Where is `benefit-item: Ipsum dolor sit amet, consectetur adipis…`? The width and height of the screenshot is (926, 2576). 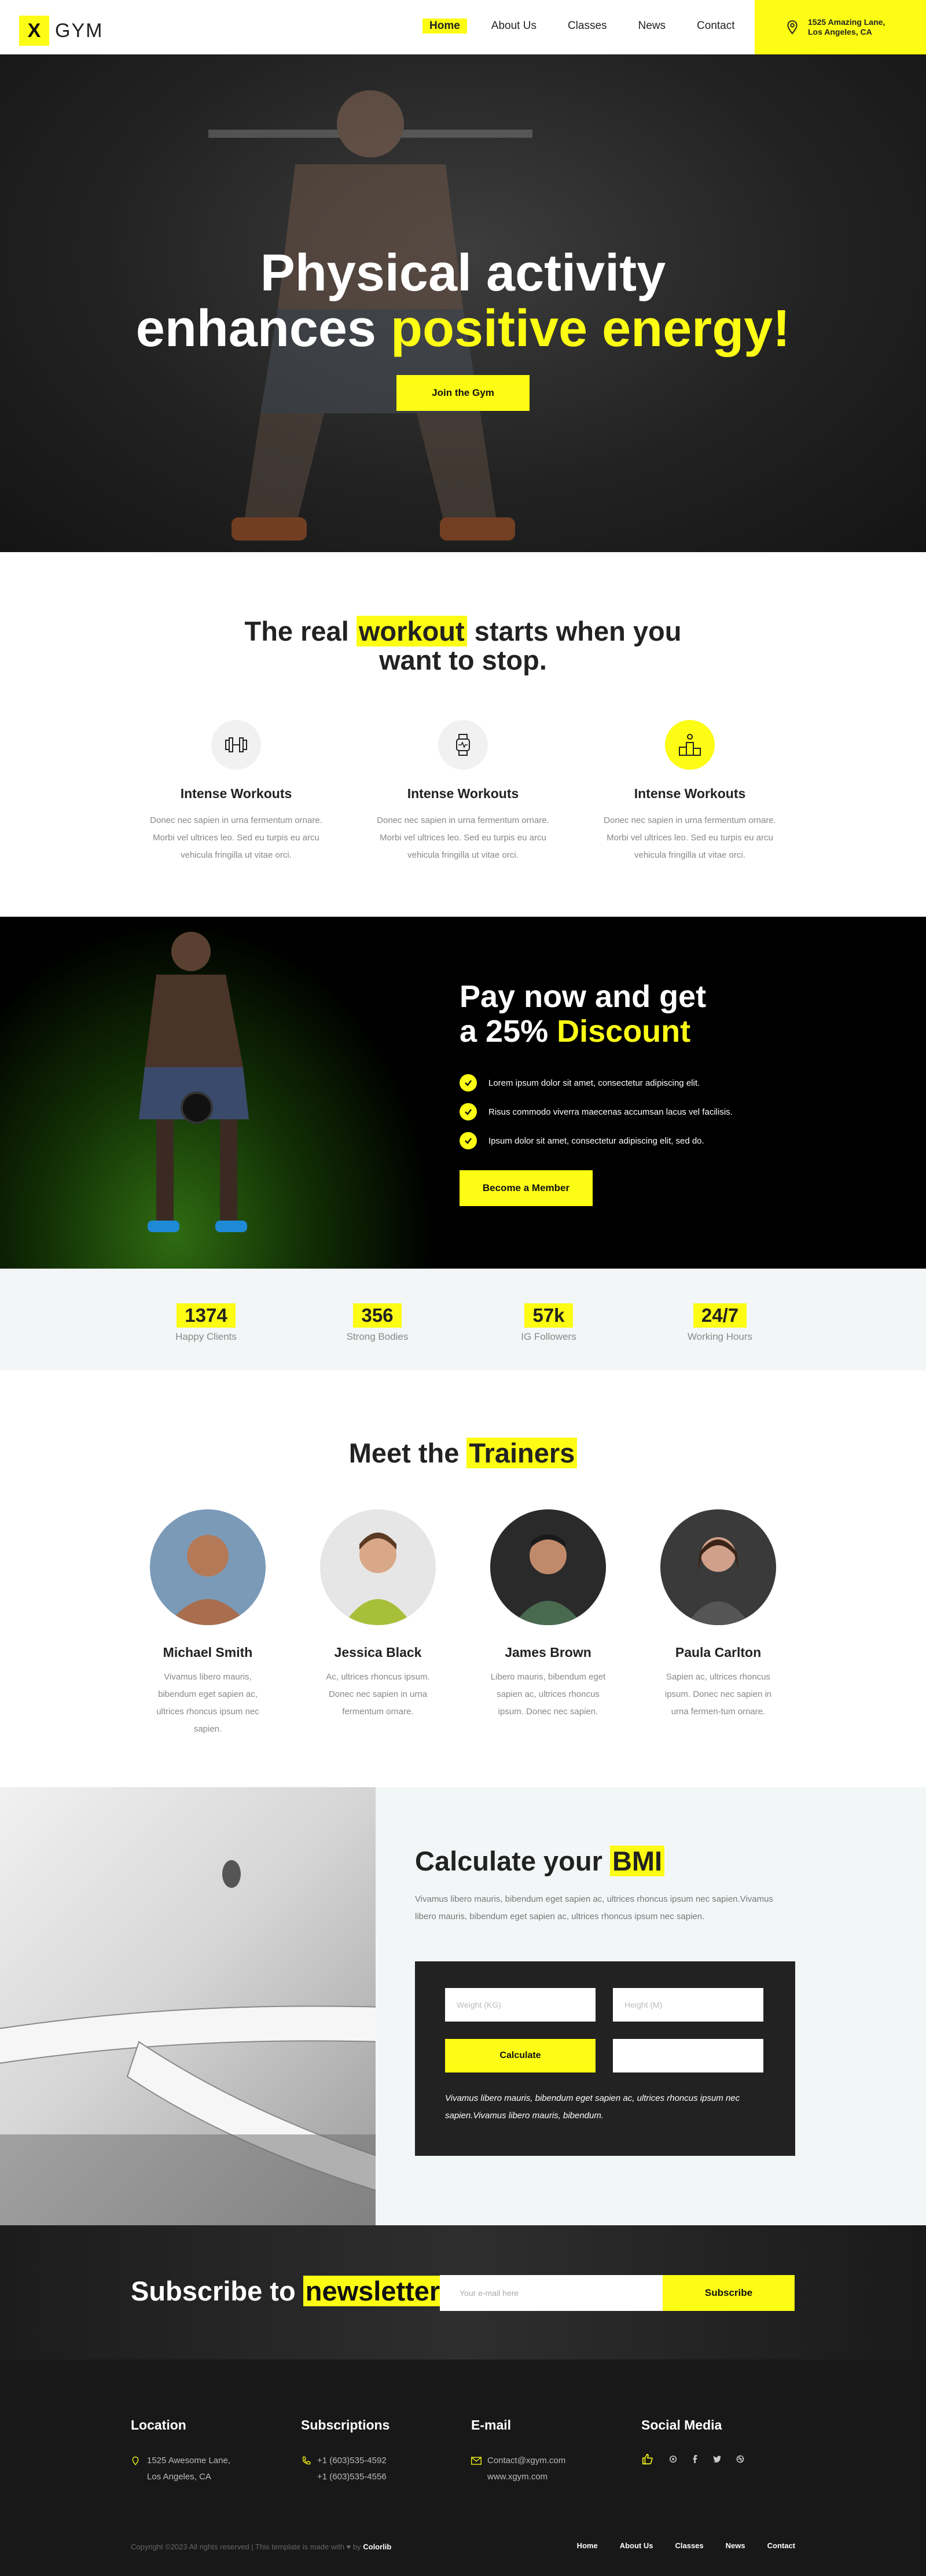 benefit-item: Ipsum dolor sit amet, consectetur adipis… is located at coordinates (596, 1140).